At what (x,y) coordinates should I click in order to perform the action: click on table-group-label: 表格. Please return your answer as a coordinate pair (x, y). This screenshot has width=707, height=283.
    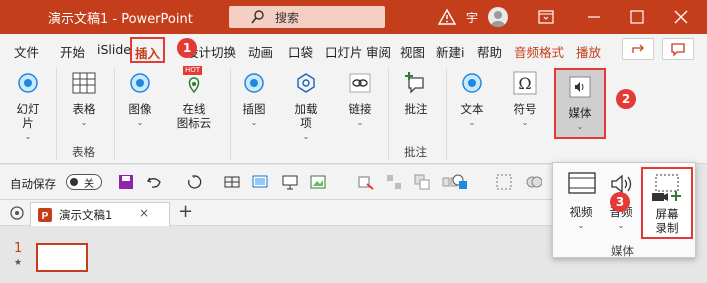
    Looking at the image, I should click on (83, 152).